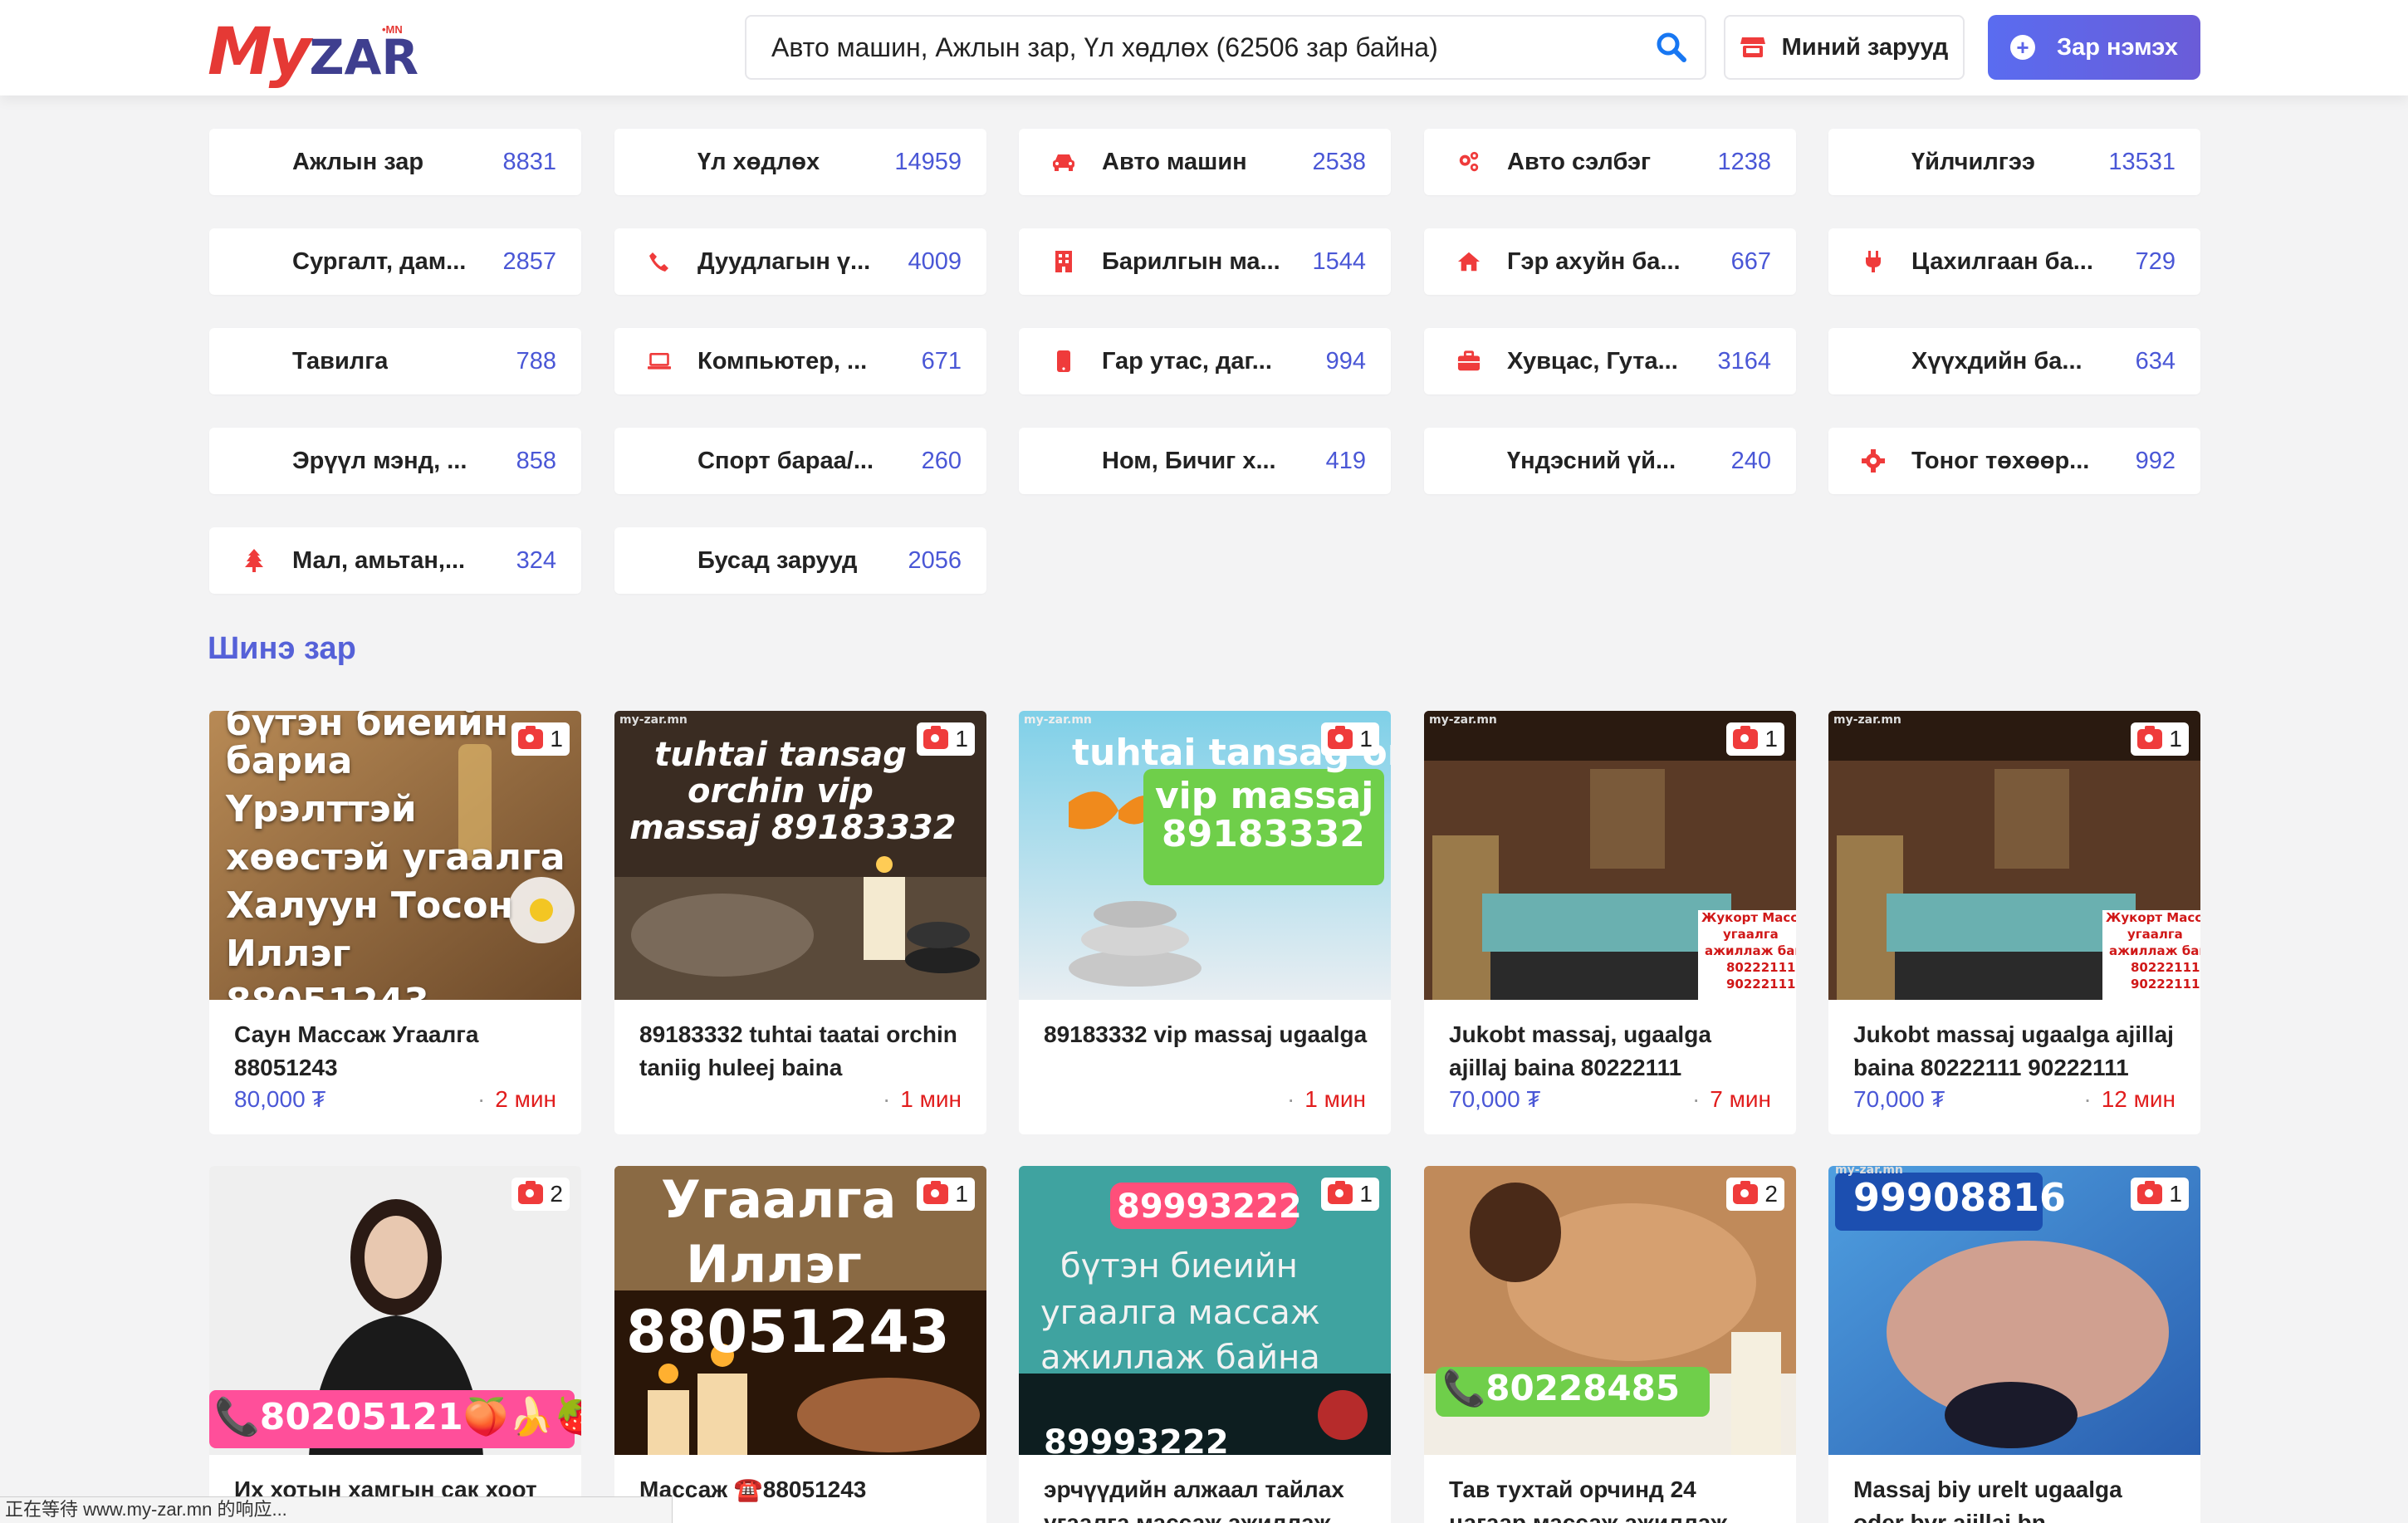  What do you see at coordinates (800, 261) in the screenshot?
I see `category-item: Дуудлагын ү... 4009` at bounding box center [800, 261].